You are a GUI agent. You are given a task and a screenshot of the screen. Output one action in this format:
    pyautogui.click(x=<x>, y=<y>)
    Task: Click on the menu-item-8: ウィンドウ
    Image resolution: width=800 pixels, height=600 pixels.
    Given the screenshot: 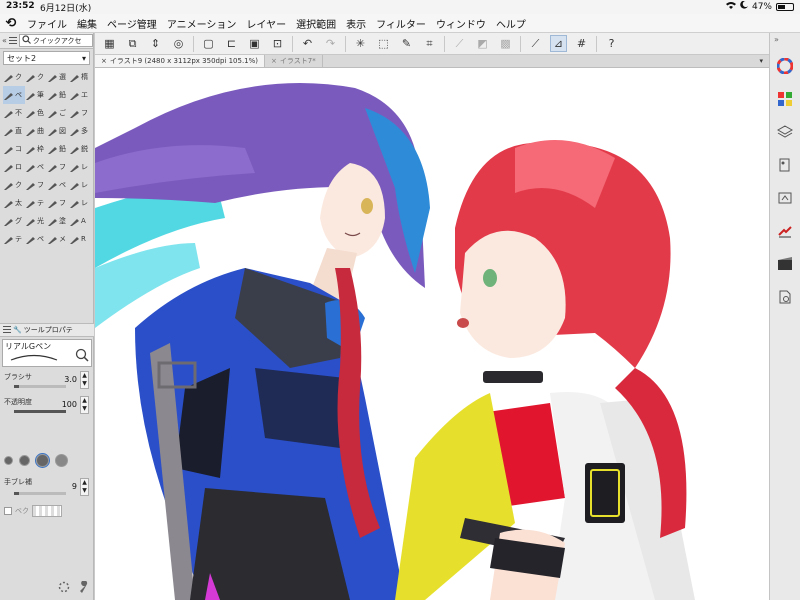 What is the action you would take?
    pyautogui.click(x=461, y=23)
    